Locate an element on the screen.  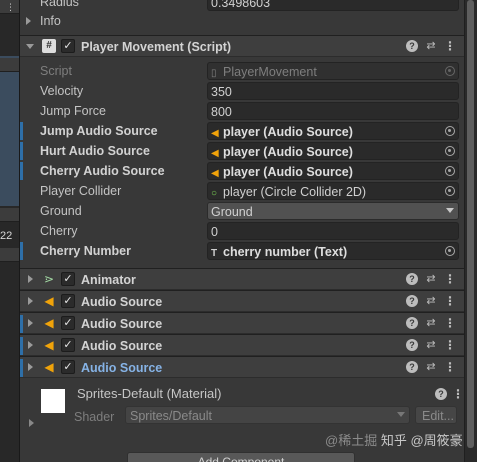
ground-label: Ground is located at coordinates (61, 211).